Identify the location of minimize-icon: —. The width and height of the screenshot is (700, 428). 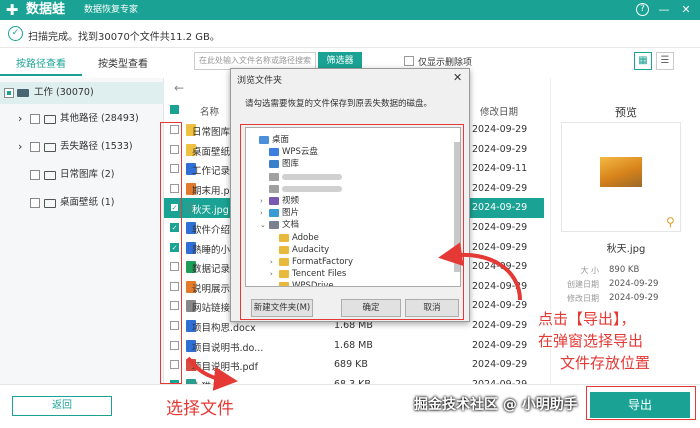
(664, 10).